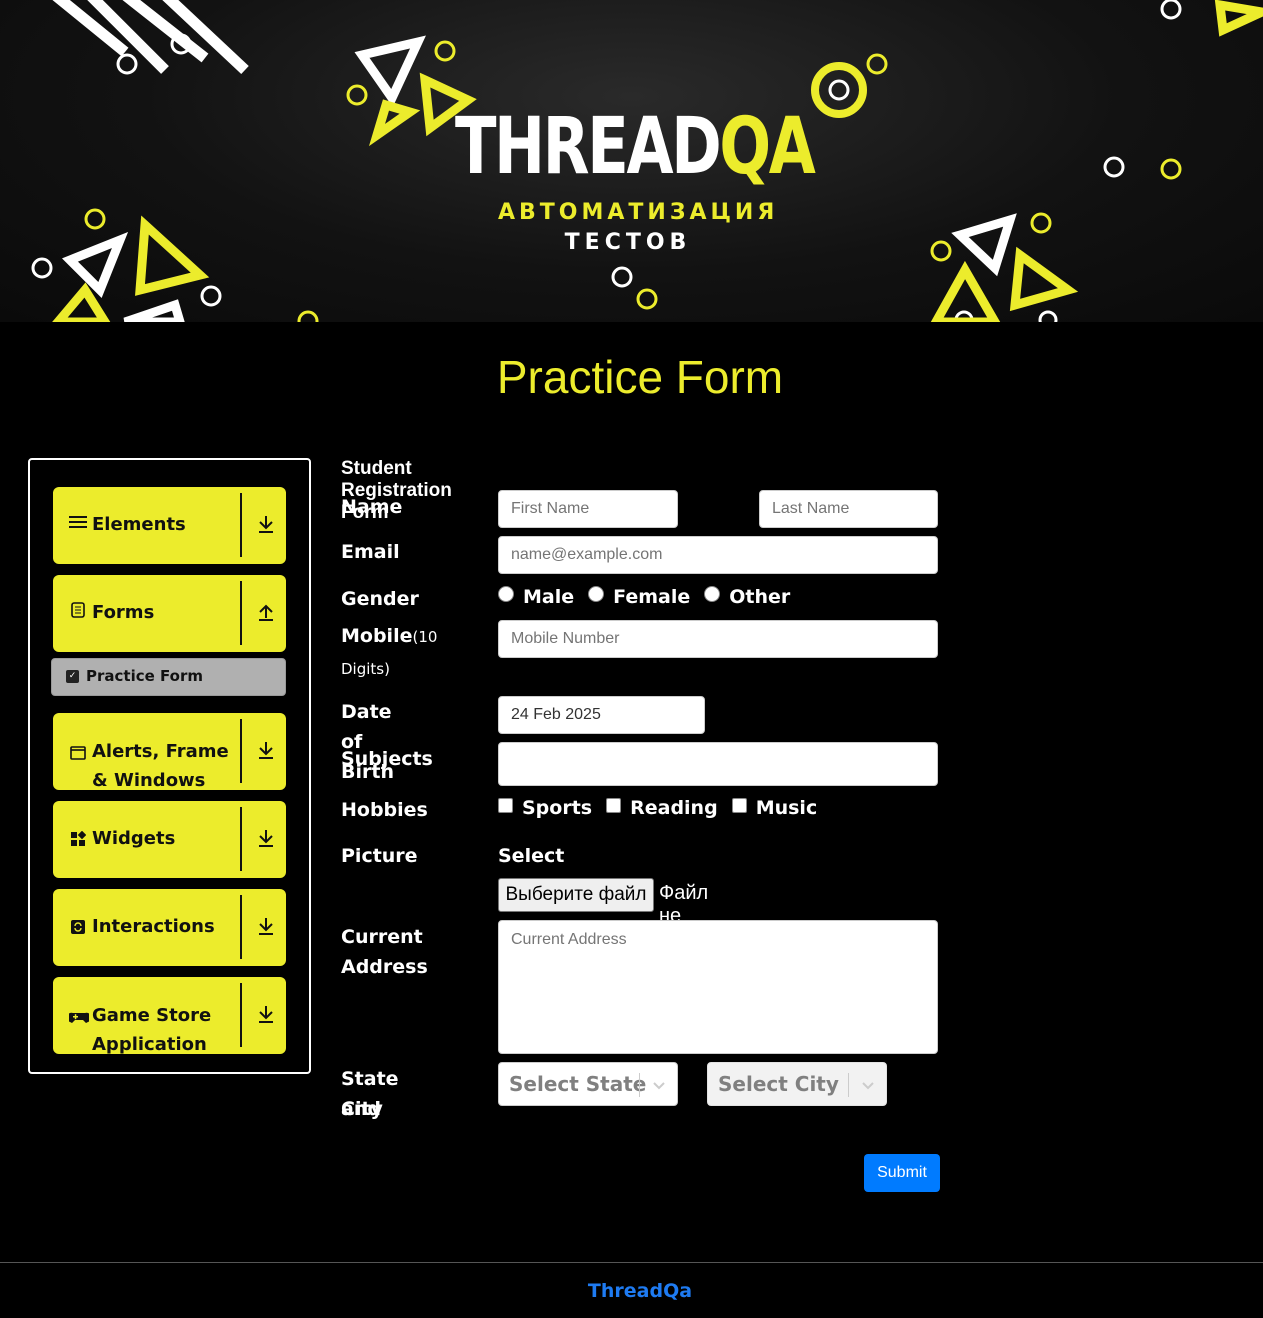  Describe the element at coordinates (160, 766) in the screenshot. I see `sidebar-group-label: Alerts, Frame & Windows` at that location.